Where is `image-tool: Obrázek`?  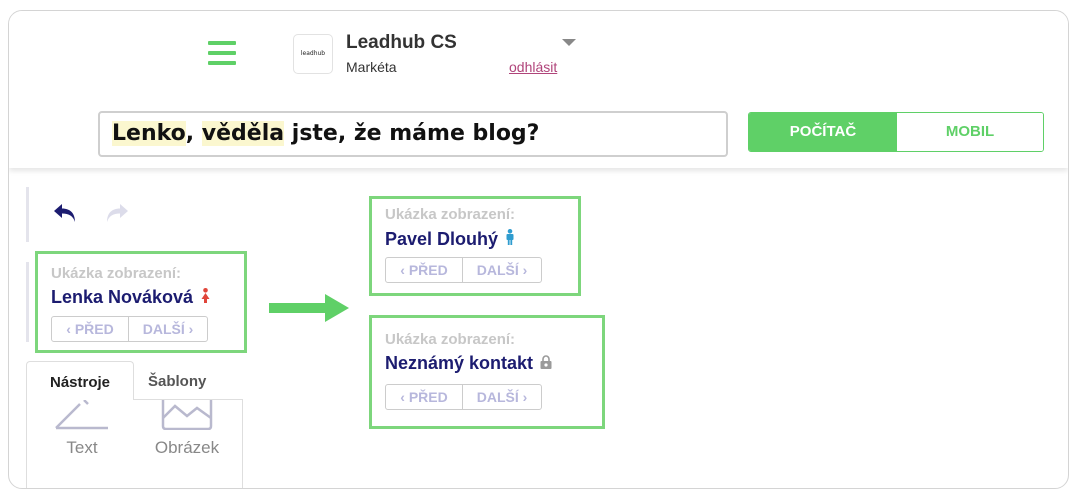 image-tool: Obrázek is located at coordinates (187, 444).